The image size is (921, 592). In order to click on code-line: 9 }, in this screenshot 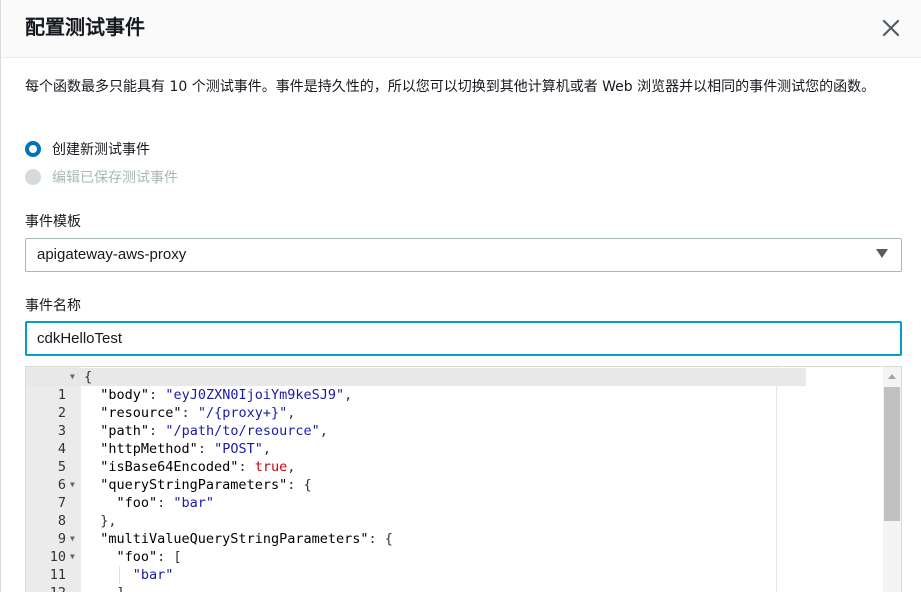, I will do `click(416, 529)`.